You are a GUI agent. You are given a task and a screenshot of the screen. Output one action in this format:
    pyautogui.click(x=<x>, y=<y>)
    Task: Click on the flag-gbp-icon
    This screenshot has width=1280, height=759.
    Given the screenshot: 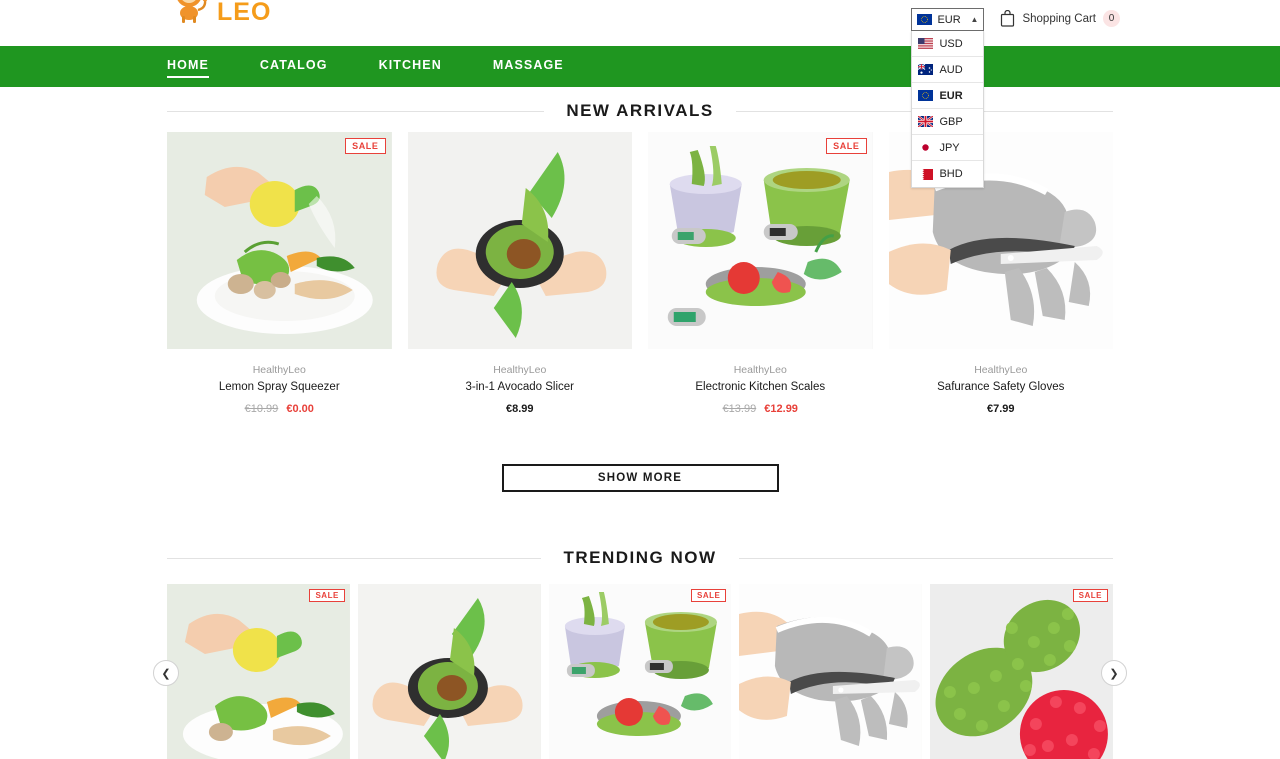 What is the action you would take?
    pyautogui.click(x=926, y=121)
    